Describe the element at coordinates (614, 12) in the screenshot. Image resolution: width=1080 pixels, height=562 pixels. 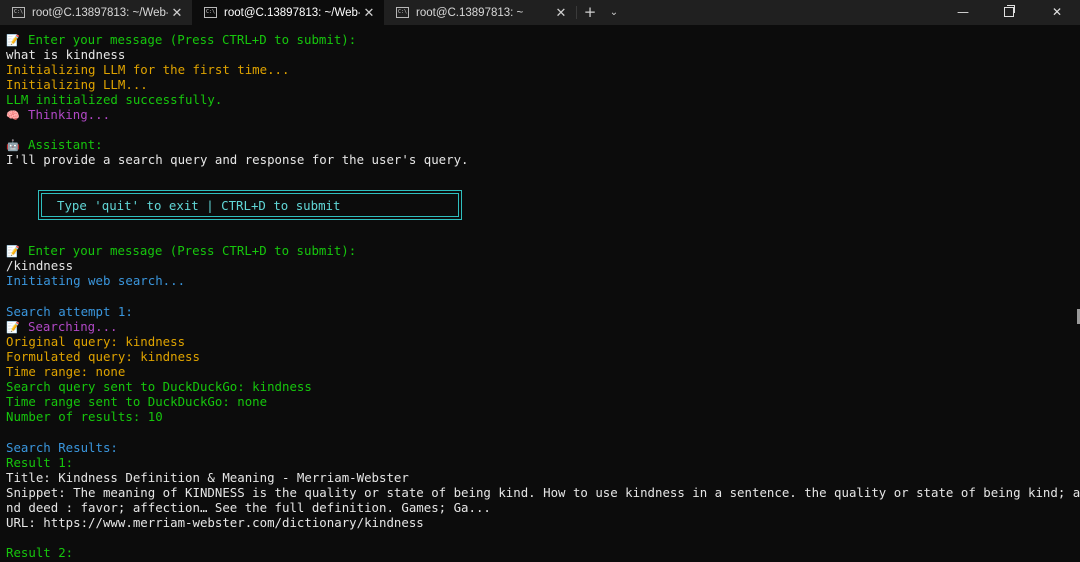
I see `chevron-down-icon: ⌄` at that location.